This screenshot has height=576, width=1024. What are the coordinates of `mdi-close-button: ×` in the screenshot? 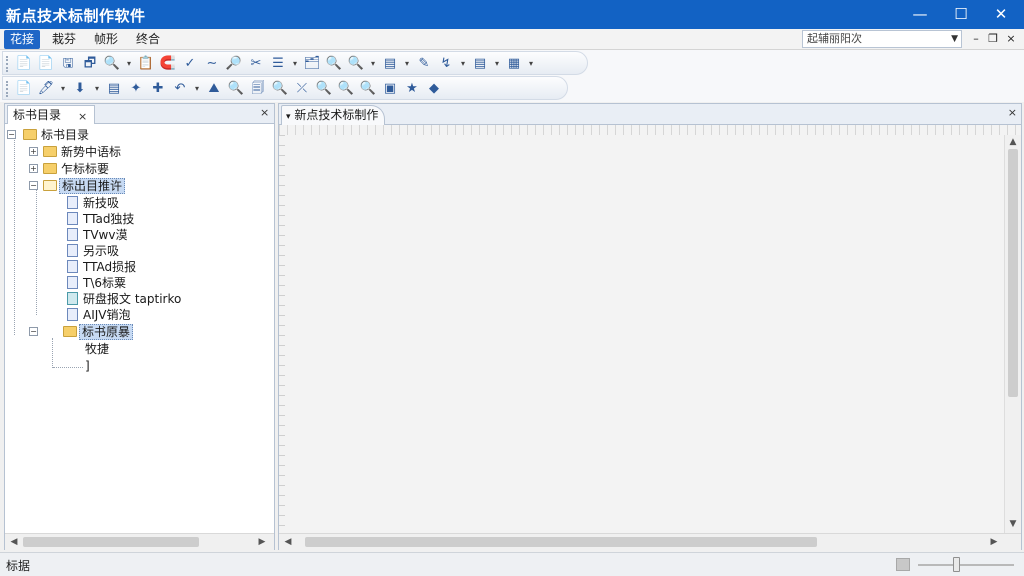 It's located at (1011, 39).